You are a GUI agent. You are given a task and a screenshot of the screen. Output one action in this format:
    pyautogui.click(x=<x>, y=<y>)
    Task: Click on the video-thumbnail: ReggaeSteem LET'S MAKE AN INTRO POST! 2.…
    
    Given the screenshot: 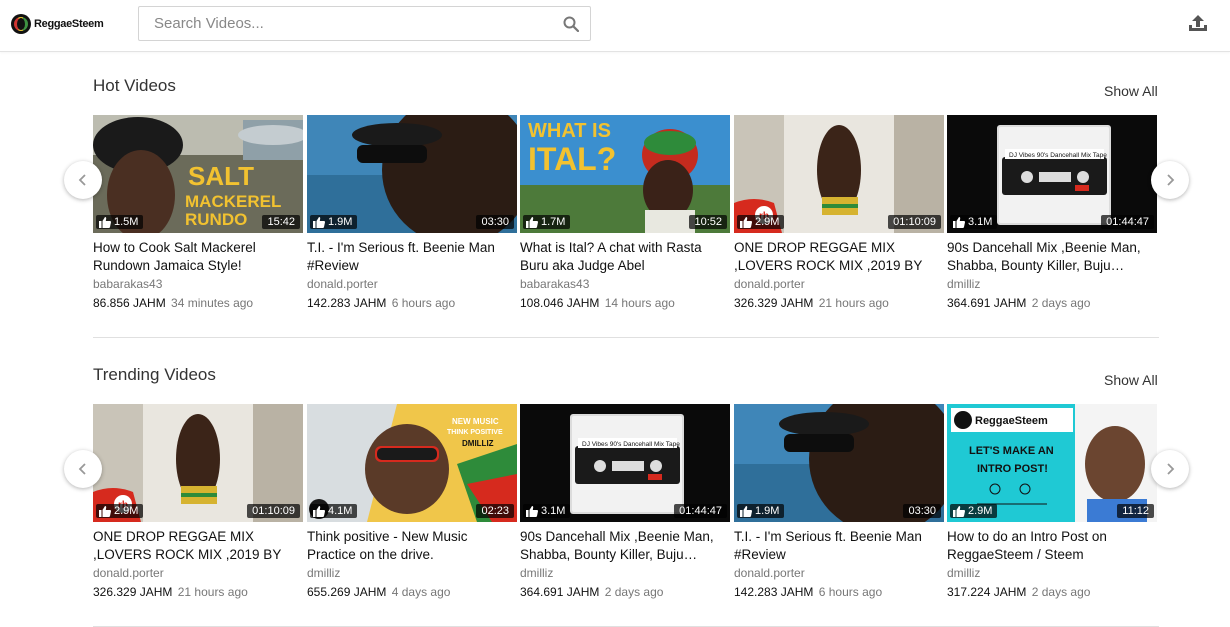 What is the action you would take?
    pyautogui.click(x=1052, y=463)
    